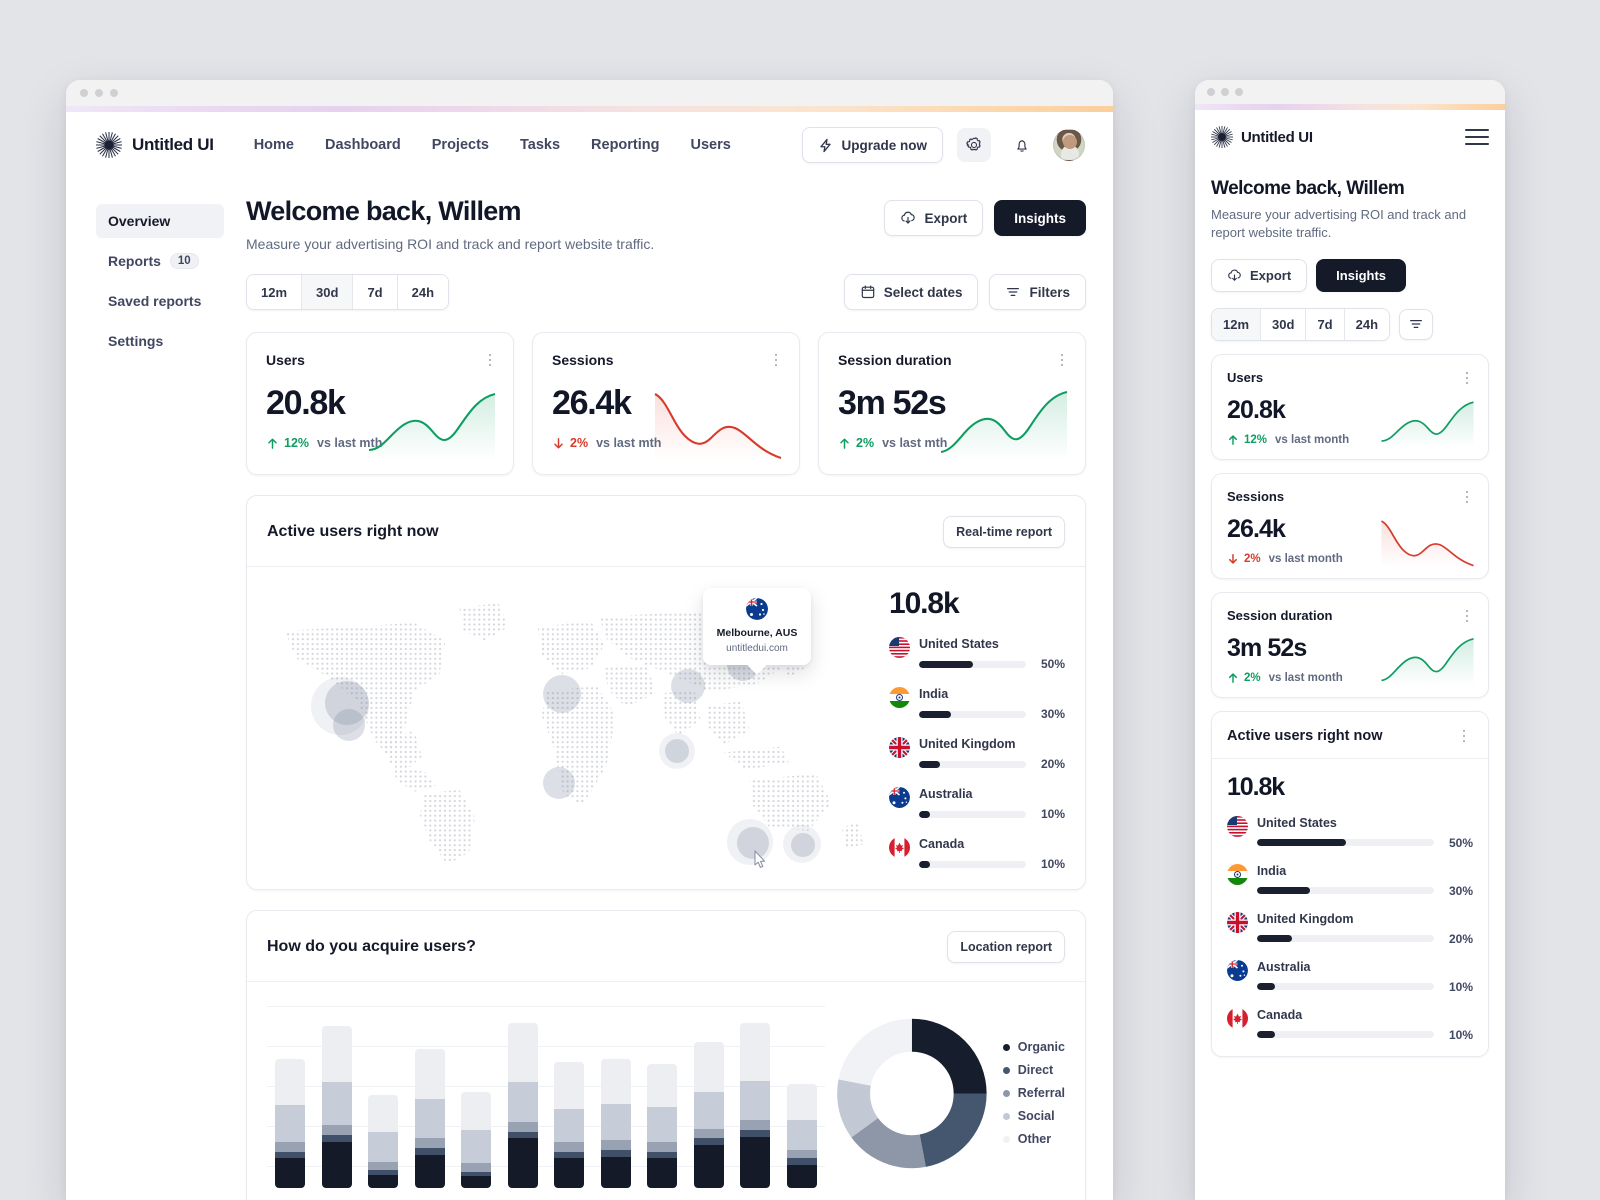 This screenshot has width=1600, height=1200. I want to click on mobile-brand-logo: Untitled UI, so click(1262, 137).